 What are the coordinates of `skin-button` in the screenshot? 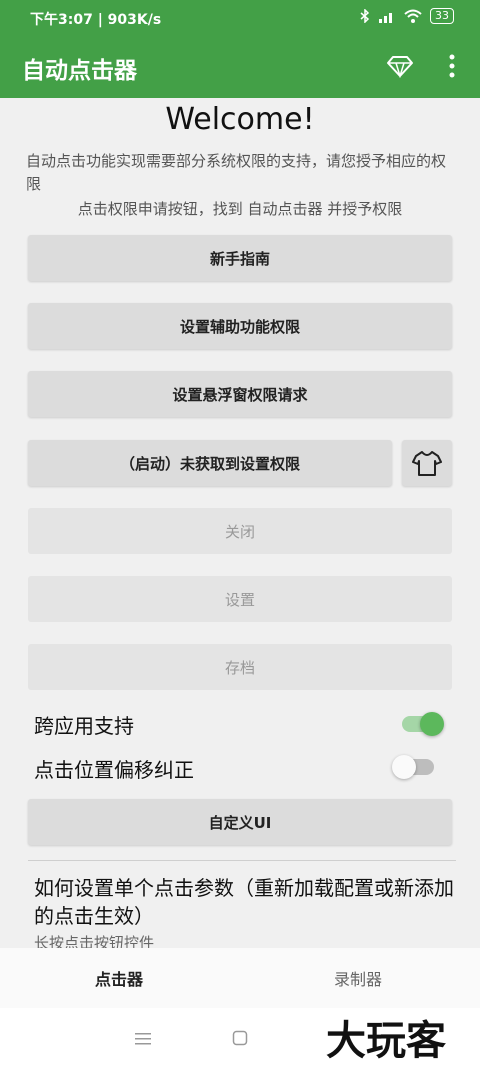 It's located at (427, 463).